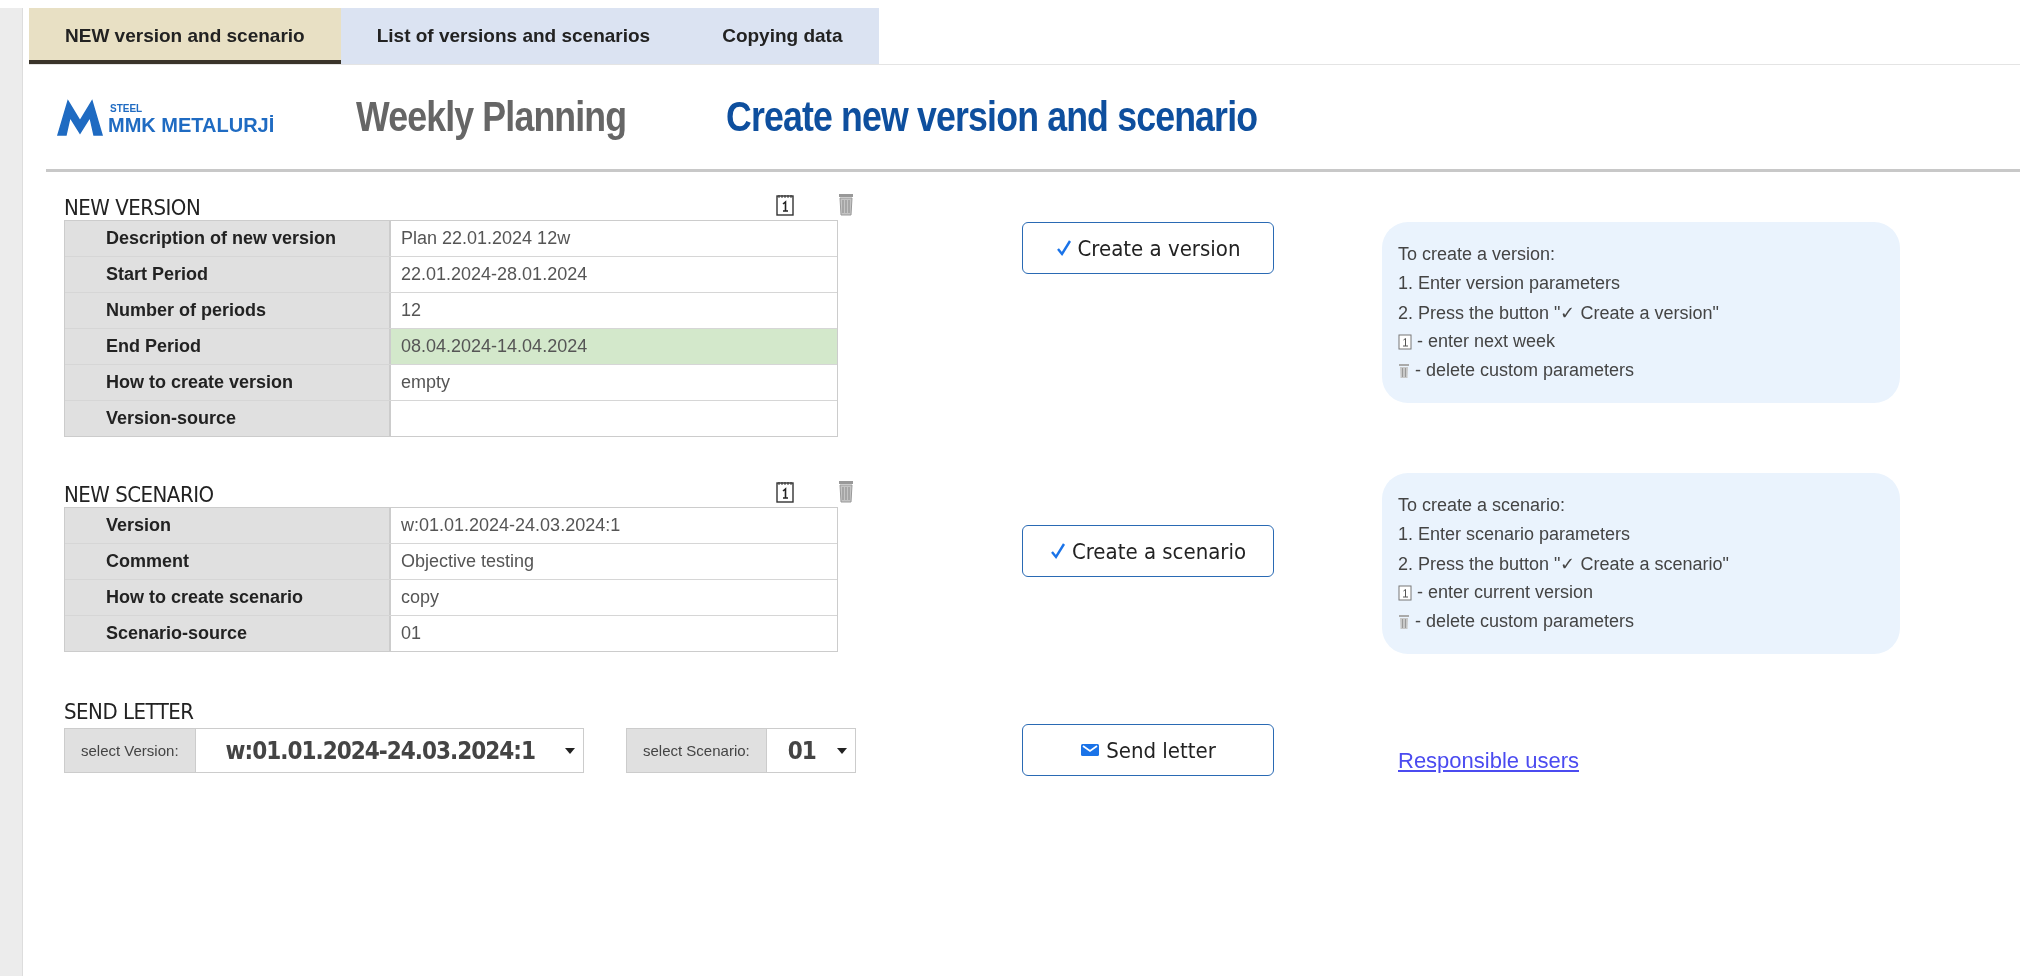 The height and width of the screenshot is (976, 2020). I want to click on app-title: Weekly Planning, so click(492, 117).